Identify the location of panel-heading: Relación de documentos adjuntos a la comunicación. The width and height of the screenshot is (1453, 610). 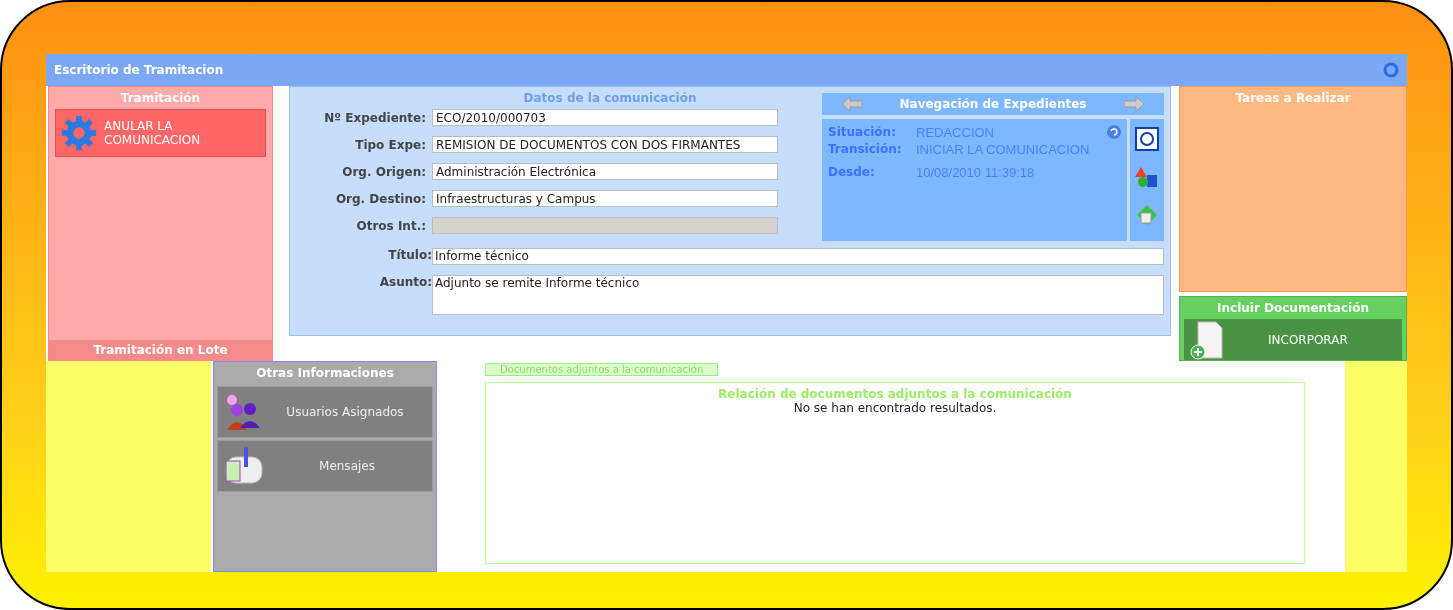
(895, 394).